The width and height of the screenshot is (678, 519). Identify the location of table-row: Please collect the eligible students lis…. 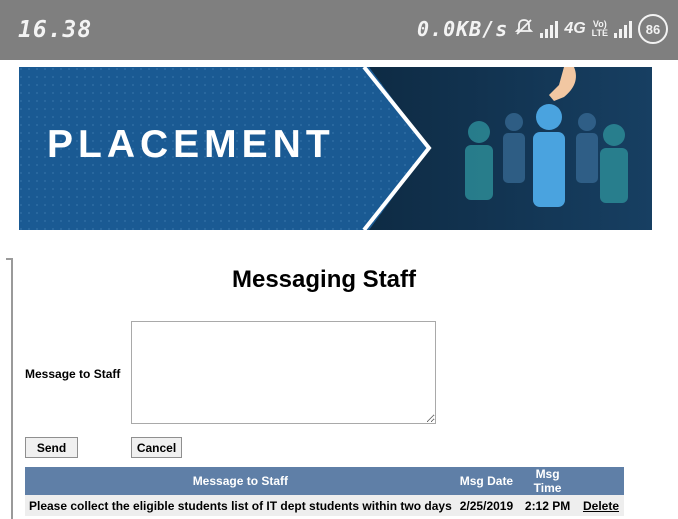
(324, 505).